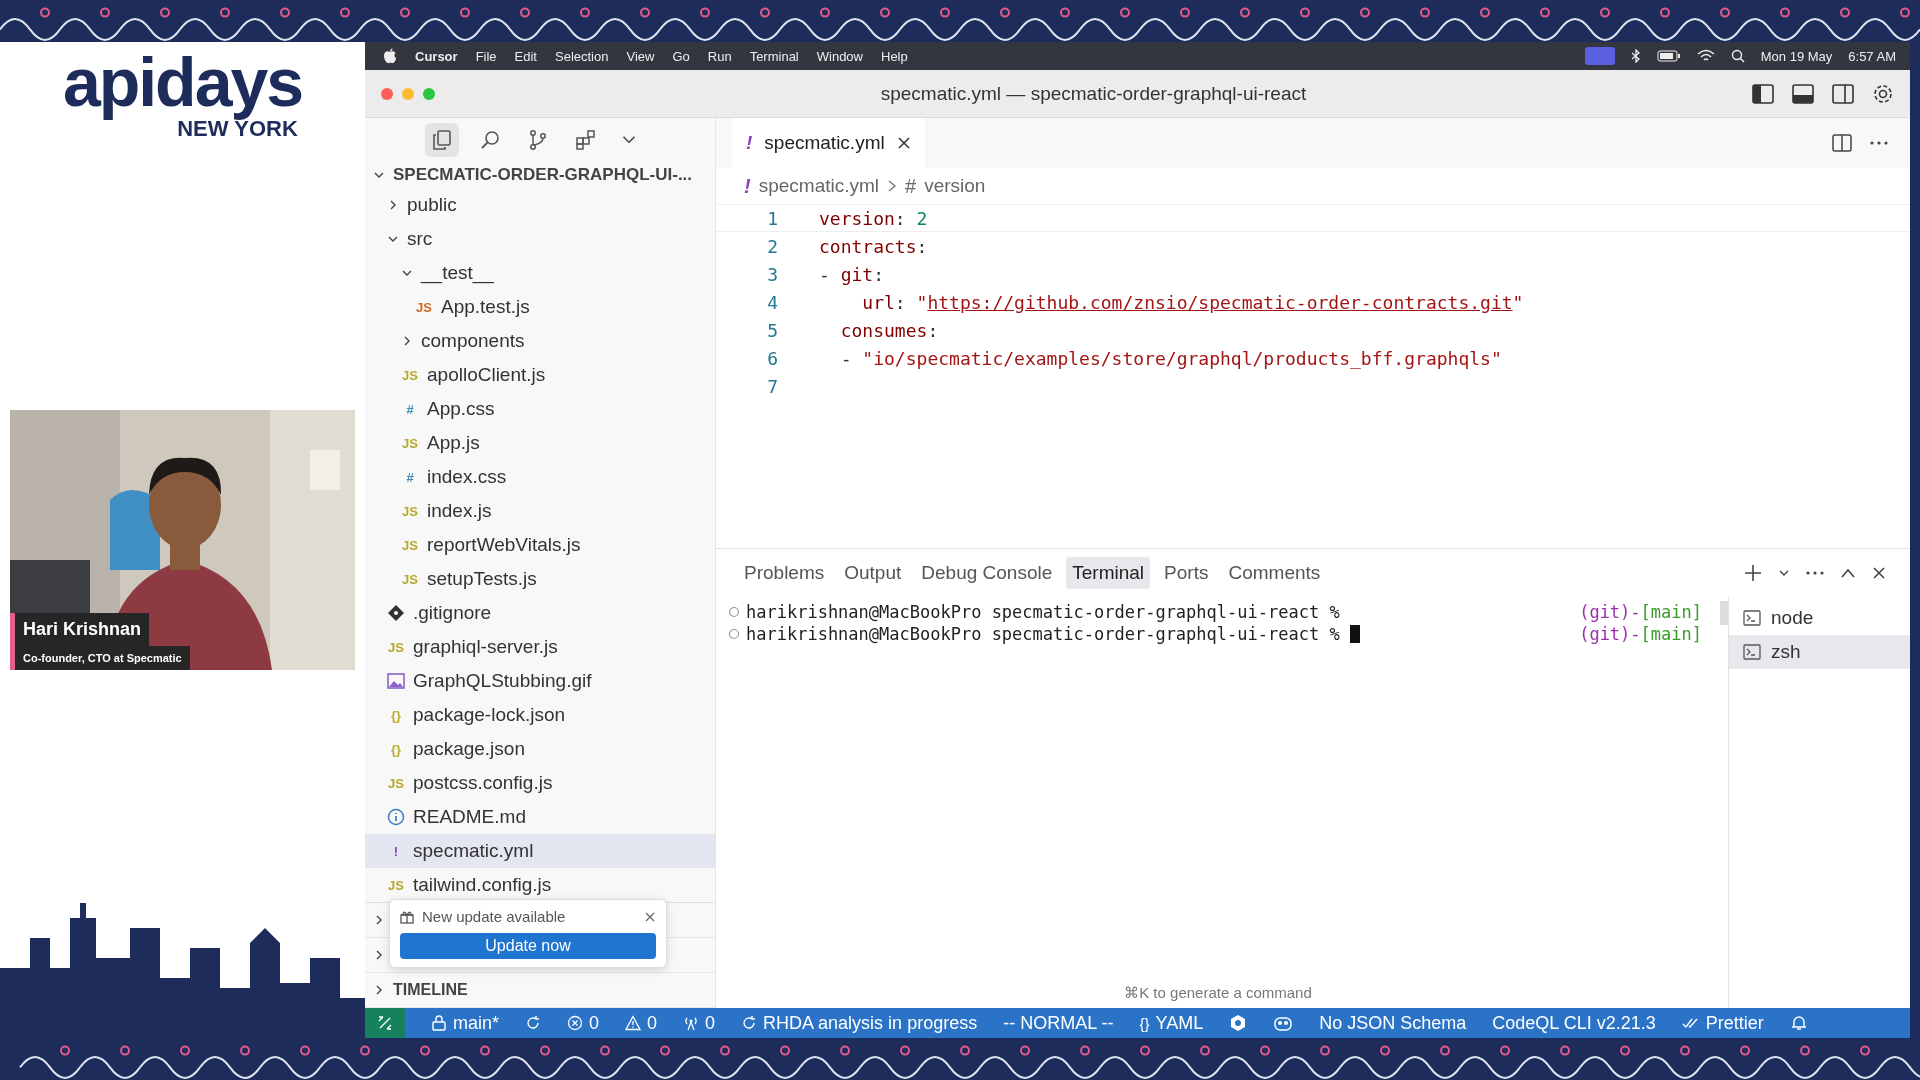 This screenshot has height=1080, width=1920. I want to click on terminal-instance: node, so click(1819, 618).